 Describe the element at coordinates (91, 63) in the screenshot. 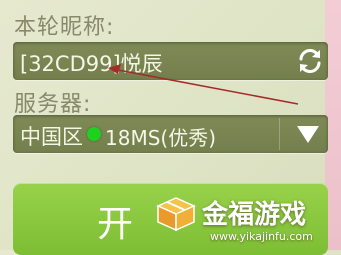

I see `nickname-value: [32CD99]悦辰` at that location.